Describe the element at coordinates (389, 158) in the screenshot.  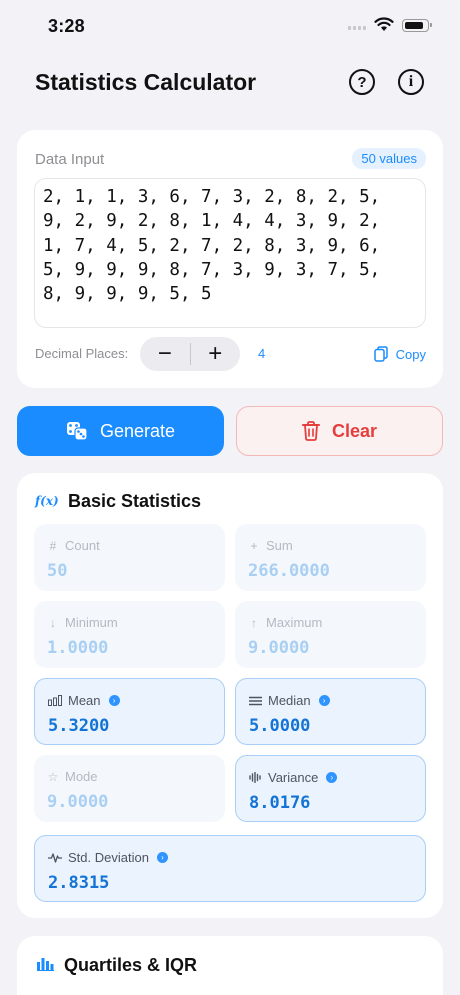
I see `value-count-badge: 50 values` at that location.